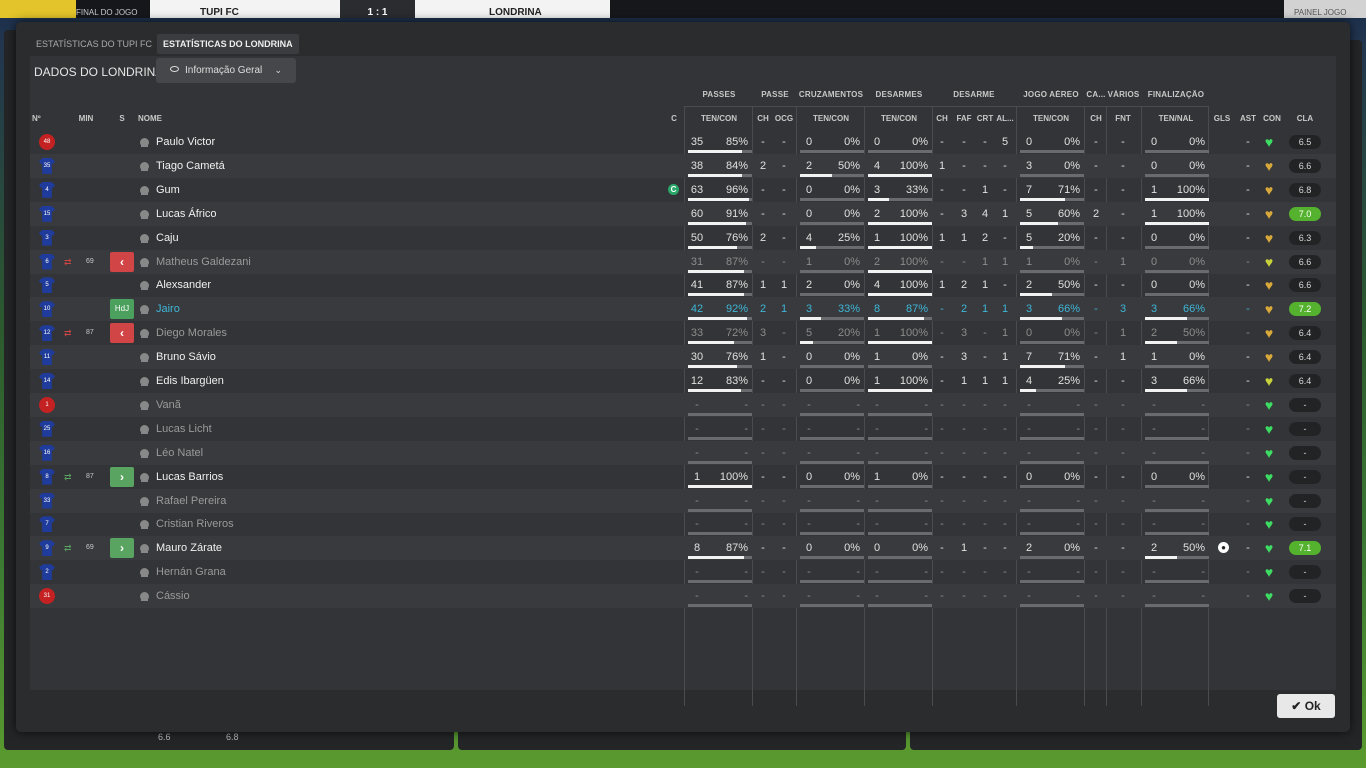 This screenshot has height=768, width=1366. I want to click on shots-bar-fill, so click(1177, 223).